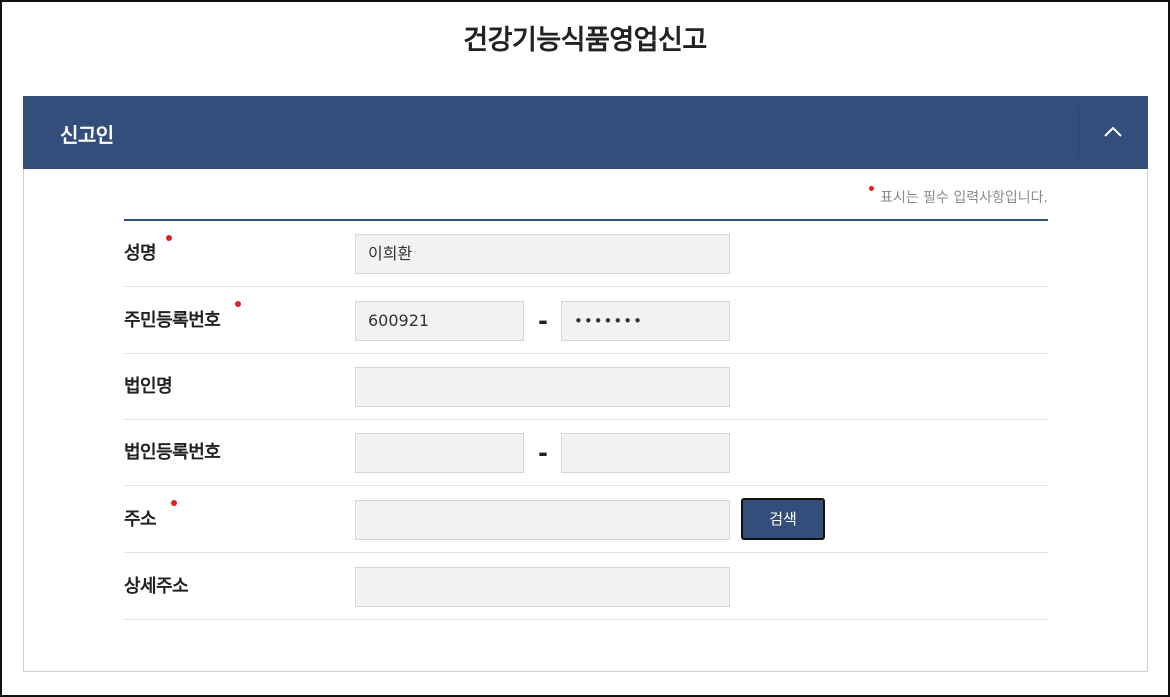 This screenshot has width=1170, height=697. I want to click on form-row-address: 주소 검색, so click(586, 520).